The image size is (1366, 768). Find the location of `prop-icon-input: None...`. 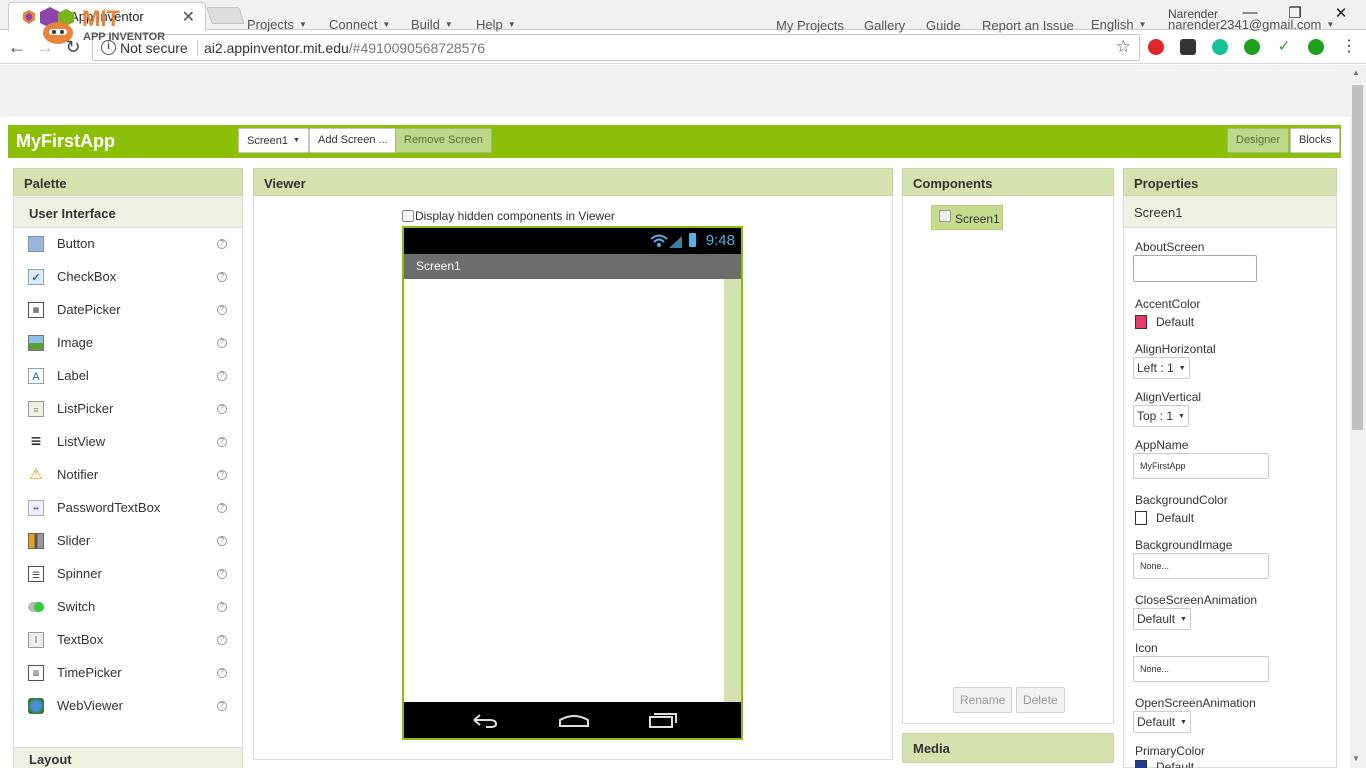

prop-icon-input: None... is located at coordinates (1201, 669).